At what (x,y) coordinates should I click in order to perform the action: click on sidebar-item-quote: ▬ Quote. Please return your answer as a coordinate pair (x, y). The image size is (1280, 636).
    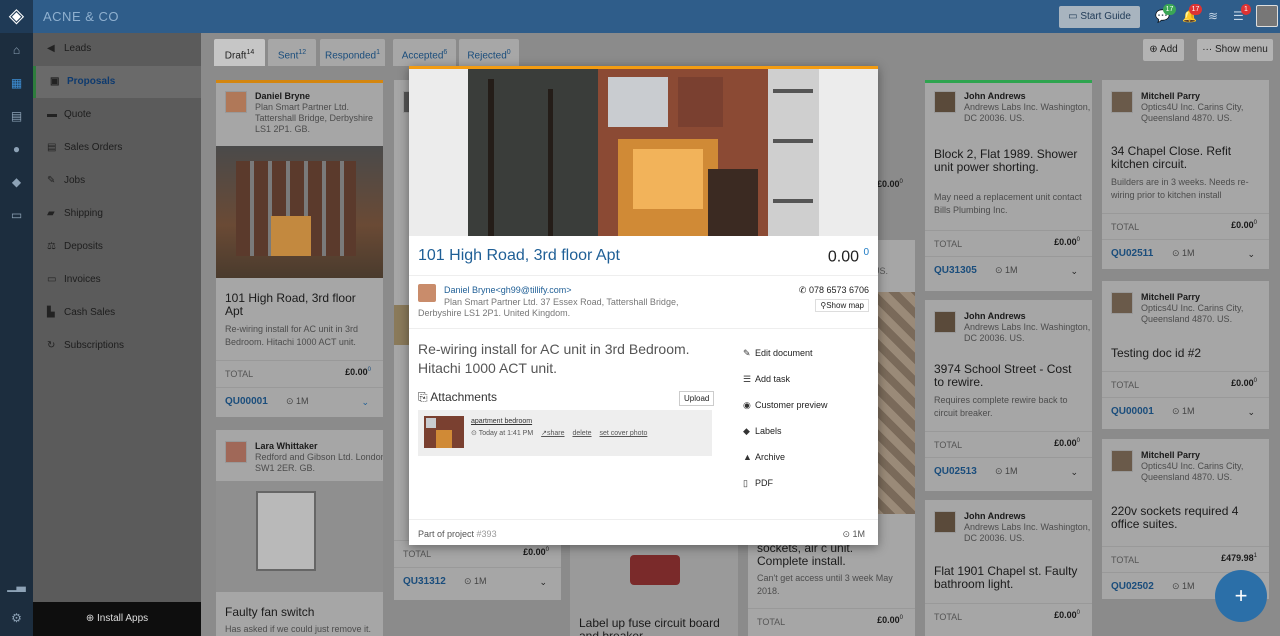
    Looking at the image, I should click on (117, 115).